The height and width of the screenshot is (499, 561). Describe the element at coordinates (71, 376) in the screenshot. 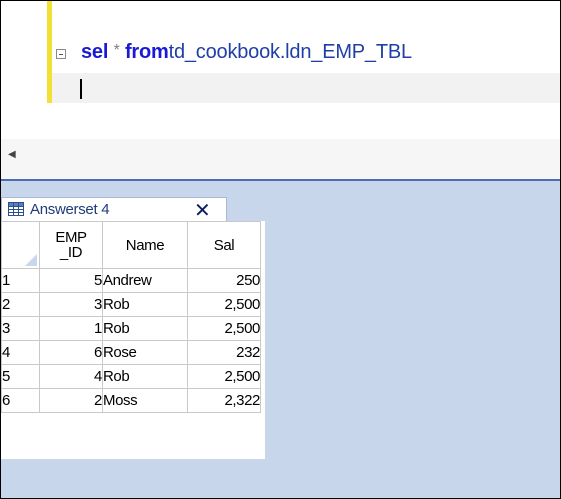

I see `cell-emp-id: 4` at that location.